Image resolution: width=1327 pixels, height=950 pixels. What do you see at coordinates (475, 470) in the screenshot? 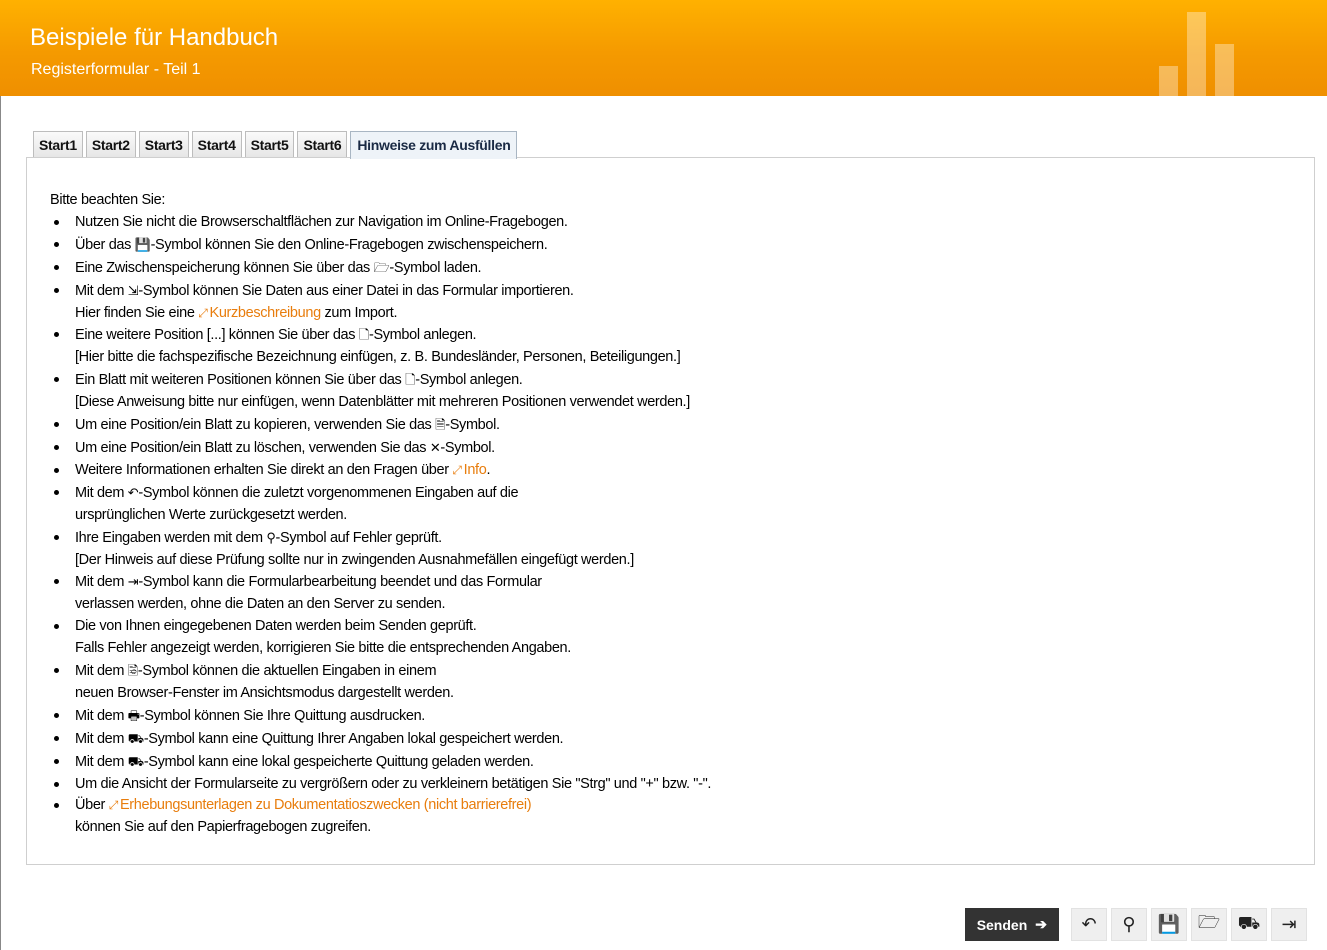
I see `info-link: Info` at bounding box center [475, 470].